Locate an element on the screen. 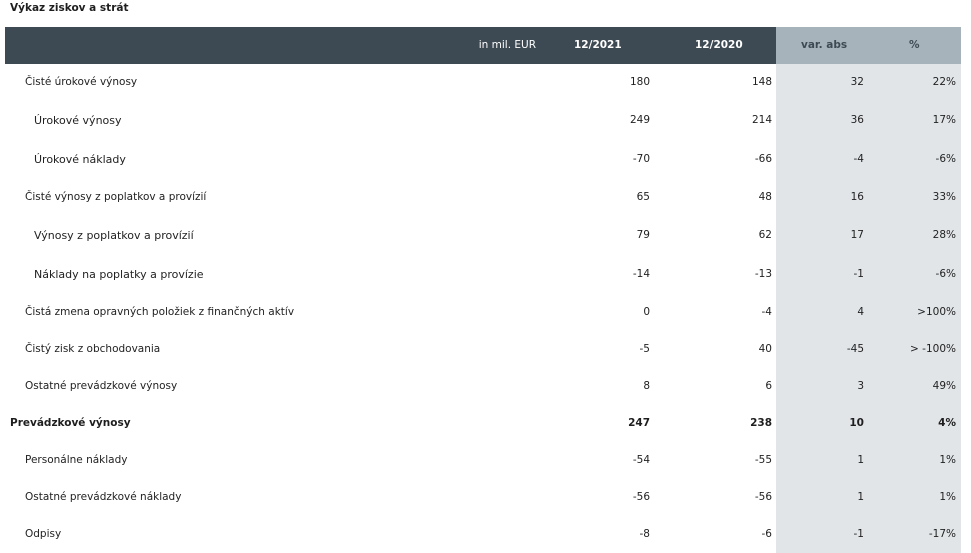 This screenshot has height=553, width=971. row-label: Ostatné prevádzkové výnosy is located at coordinates (101, 386).